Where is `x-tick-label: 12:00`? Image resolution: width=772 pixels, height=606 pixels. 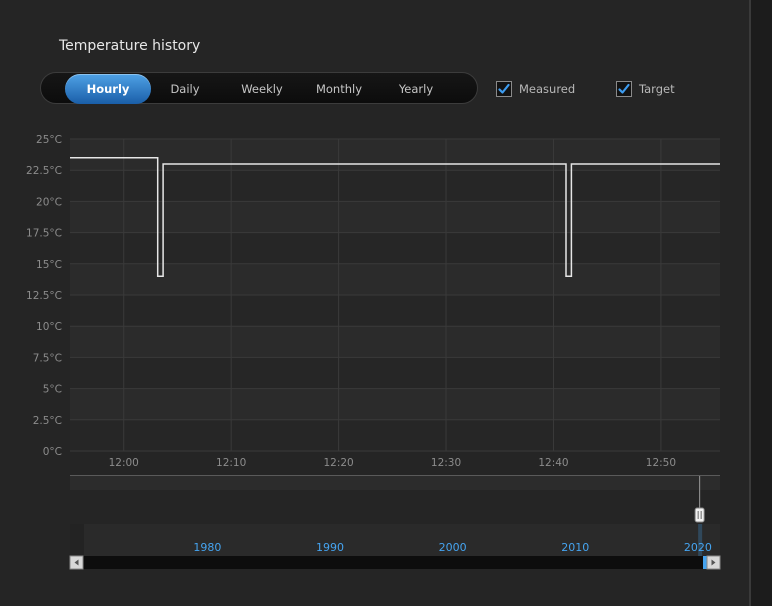
x-tick-label: 12:00 is located at coordinates (124, 463).